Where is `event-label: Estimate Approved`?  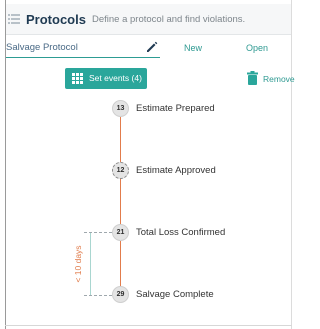
event-label: Estimate Approved is located at coordinates (176, 170).